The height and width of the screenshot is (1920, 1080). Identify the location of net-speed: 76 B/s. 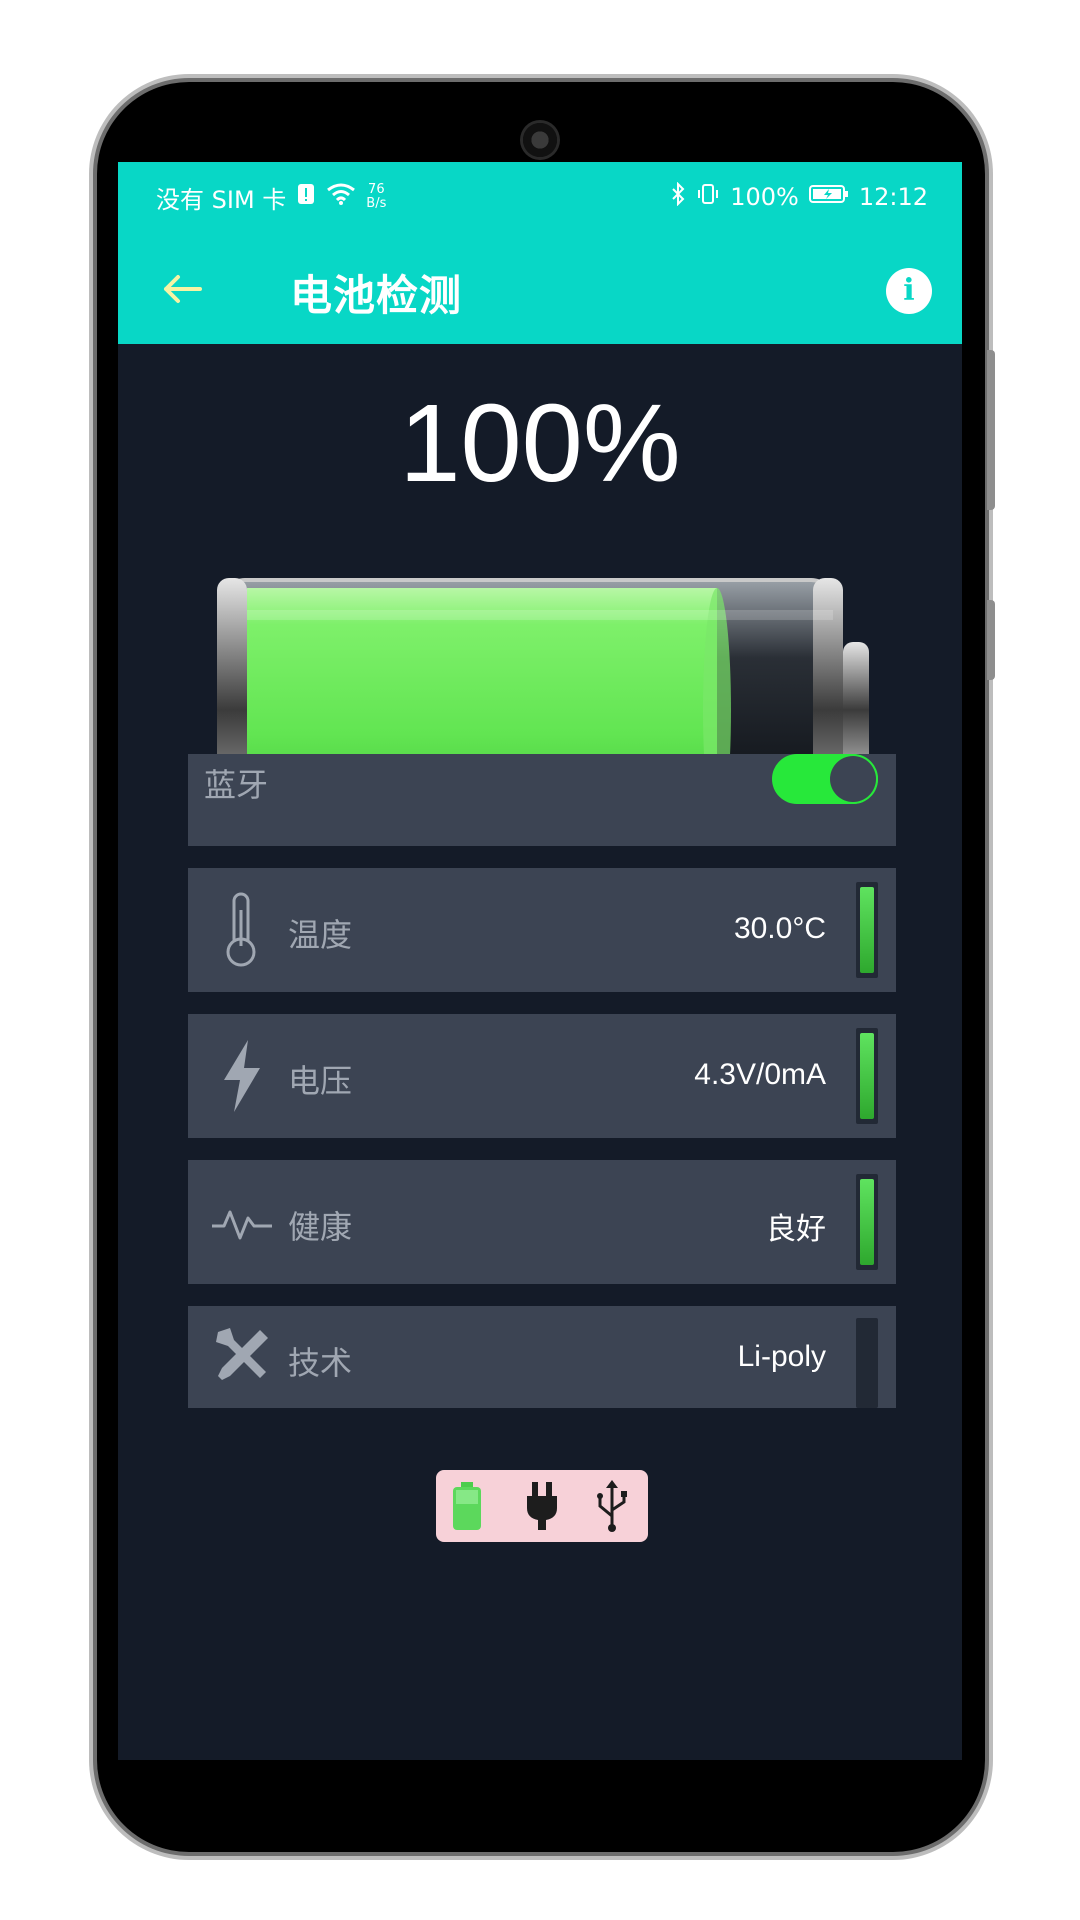
(376, 197).